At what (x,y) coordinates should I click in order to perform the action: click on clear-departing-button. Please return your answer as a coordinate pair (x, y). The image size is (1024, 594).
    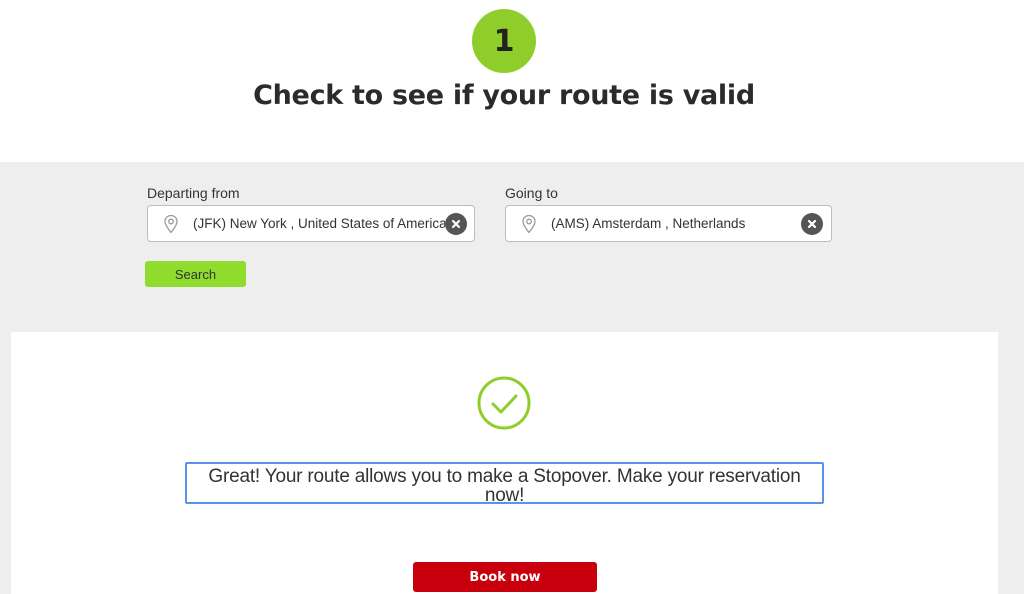
    Looking at the image, I should click on (456, 224).